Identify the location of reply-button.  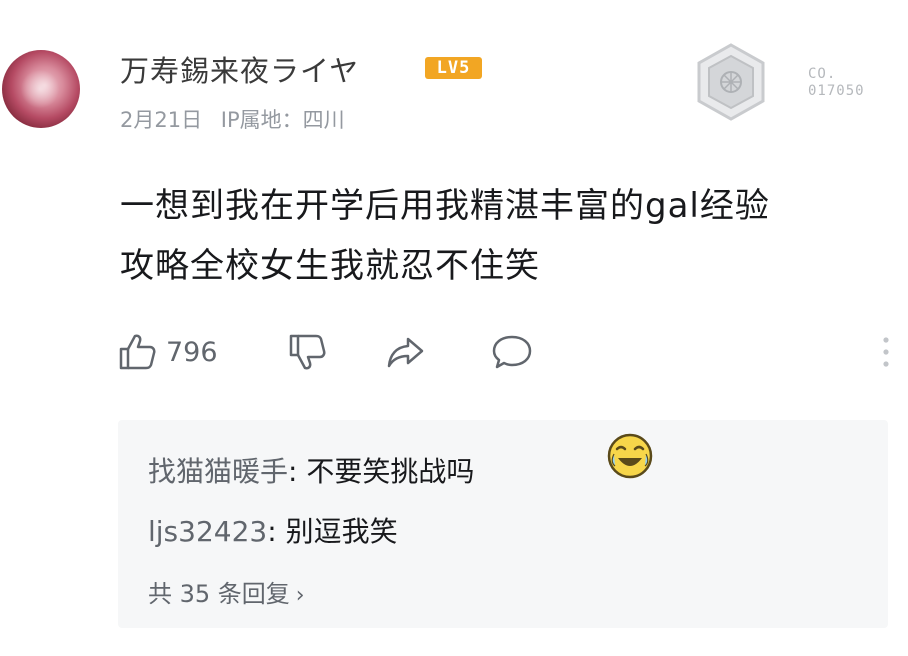
(512, 352).